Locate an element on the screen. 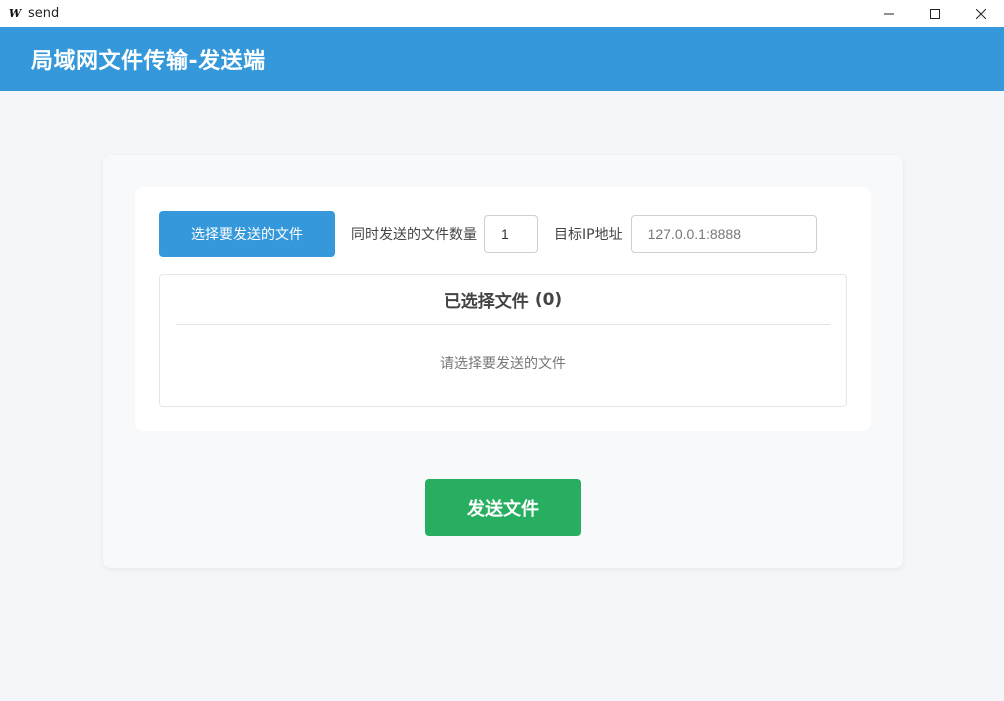 This screenshot has width=1004, height=701. maximize-icon is located at coordinates (935, 13).